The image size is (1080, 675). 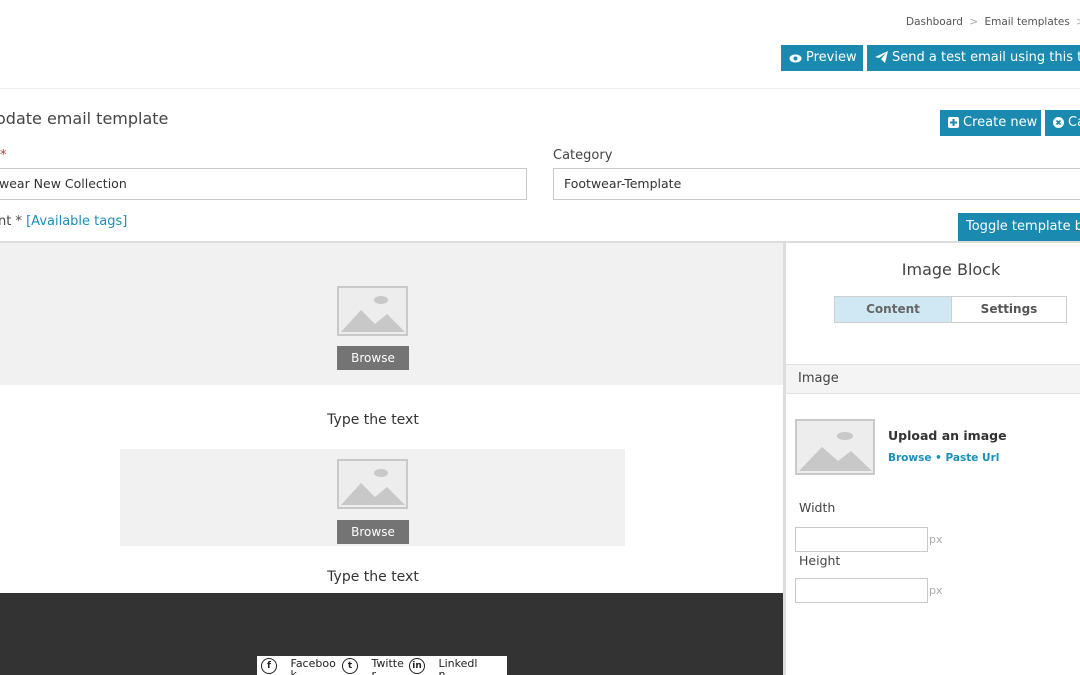 What do you see at coordinates (893, 309) in the screenshot?
I see `tab-content: Content` at bounding box center [893, 309].